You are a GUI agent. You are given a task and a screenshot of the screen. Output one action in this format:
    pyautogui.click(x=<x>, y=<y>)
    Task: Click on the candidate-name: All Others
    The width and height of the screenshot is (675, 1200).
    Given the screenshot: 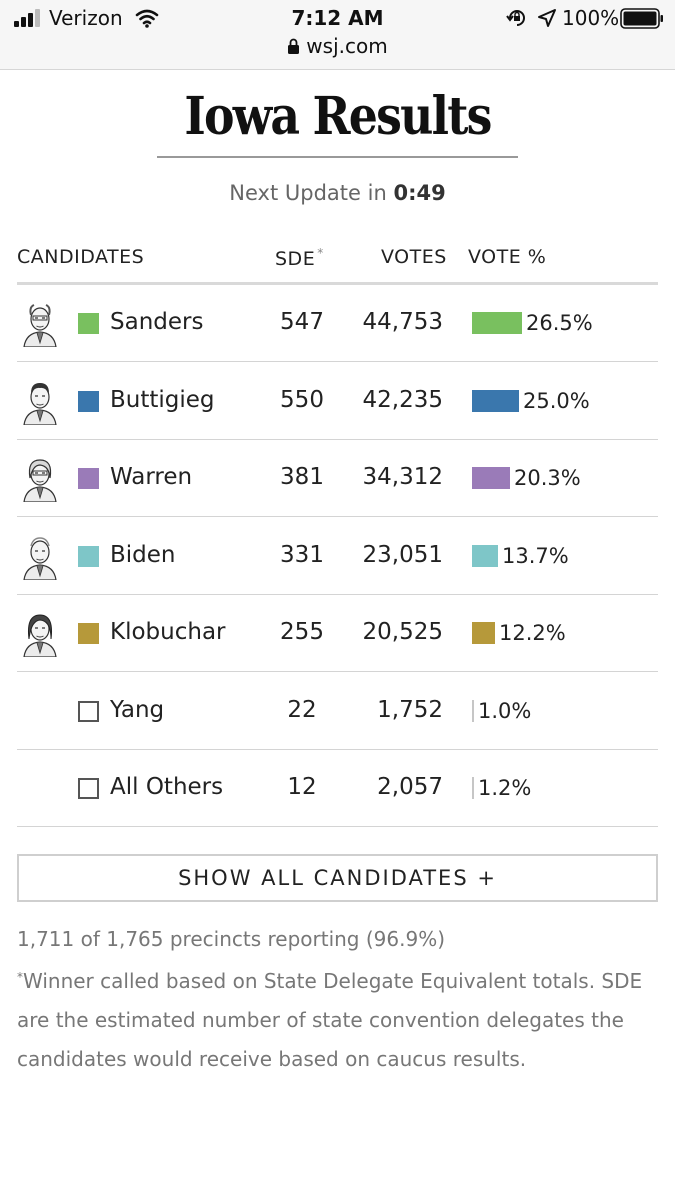 What is the action you would take?
    pyautogui.click(x=167, y=787)
    